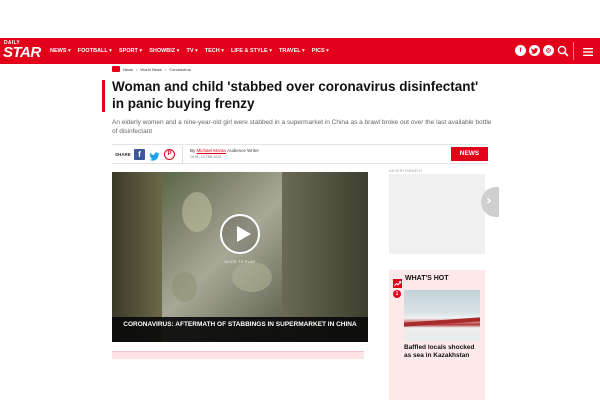  What do you see at coordinates (437, 214) in the screenshot?
I see `advertisement-slot` at bounding box center [437, 214].